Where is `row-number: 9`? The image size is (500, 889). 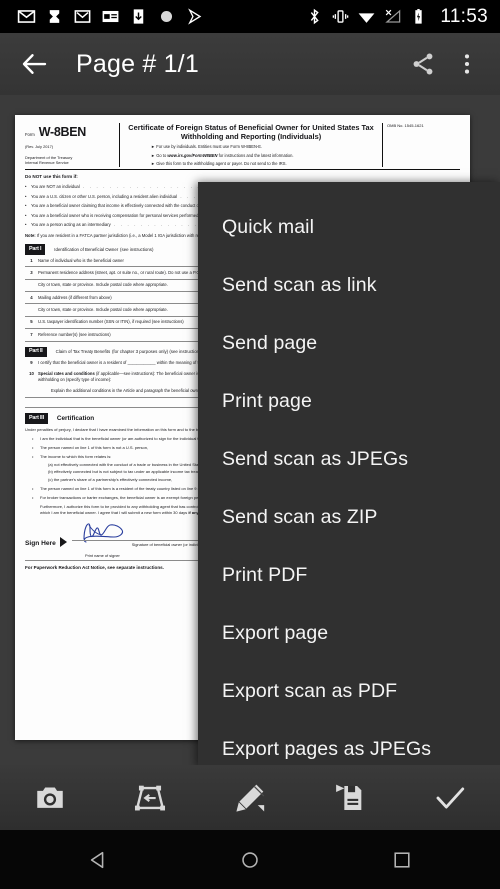
row-number: 9 is located at coordinates (31, 362).